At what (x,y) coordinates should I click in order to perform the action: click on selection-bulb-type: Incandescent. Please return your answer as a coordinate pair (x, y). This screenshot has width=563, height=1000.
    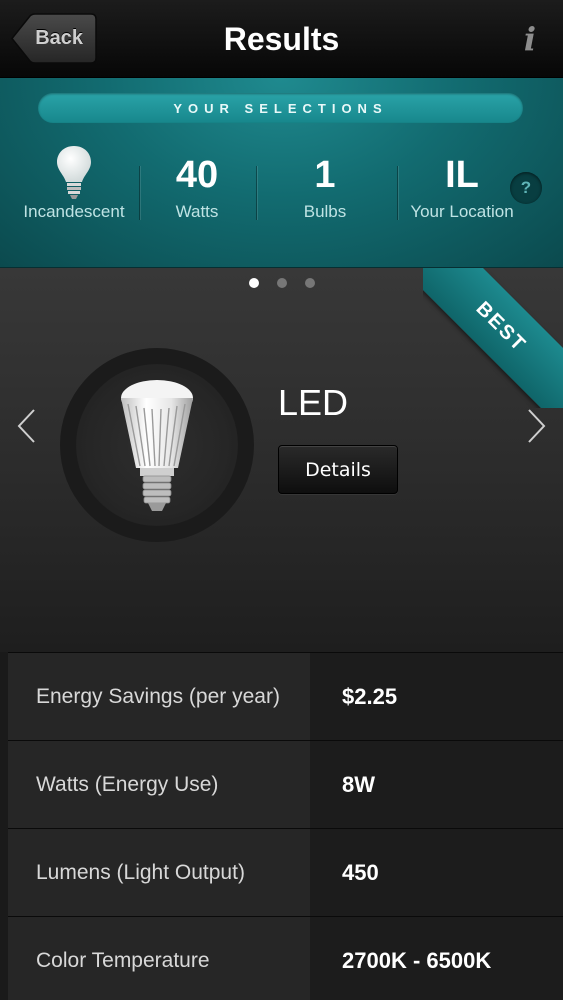
    Looking at the image, I should click on (74, 189).